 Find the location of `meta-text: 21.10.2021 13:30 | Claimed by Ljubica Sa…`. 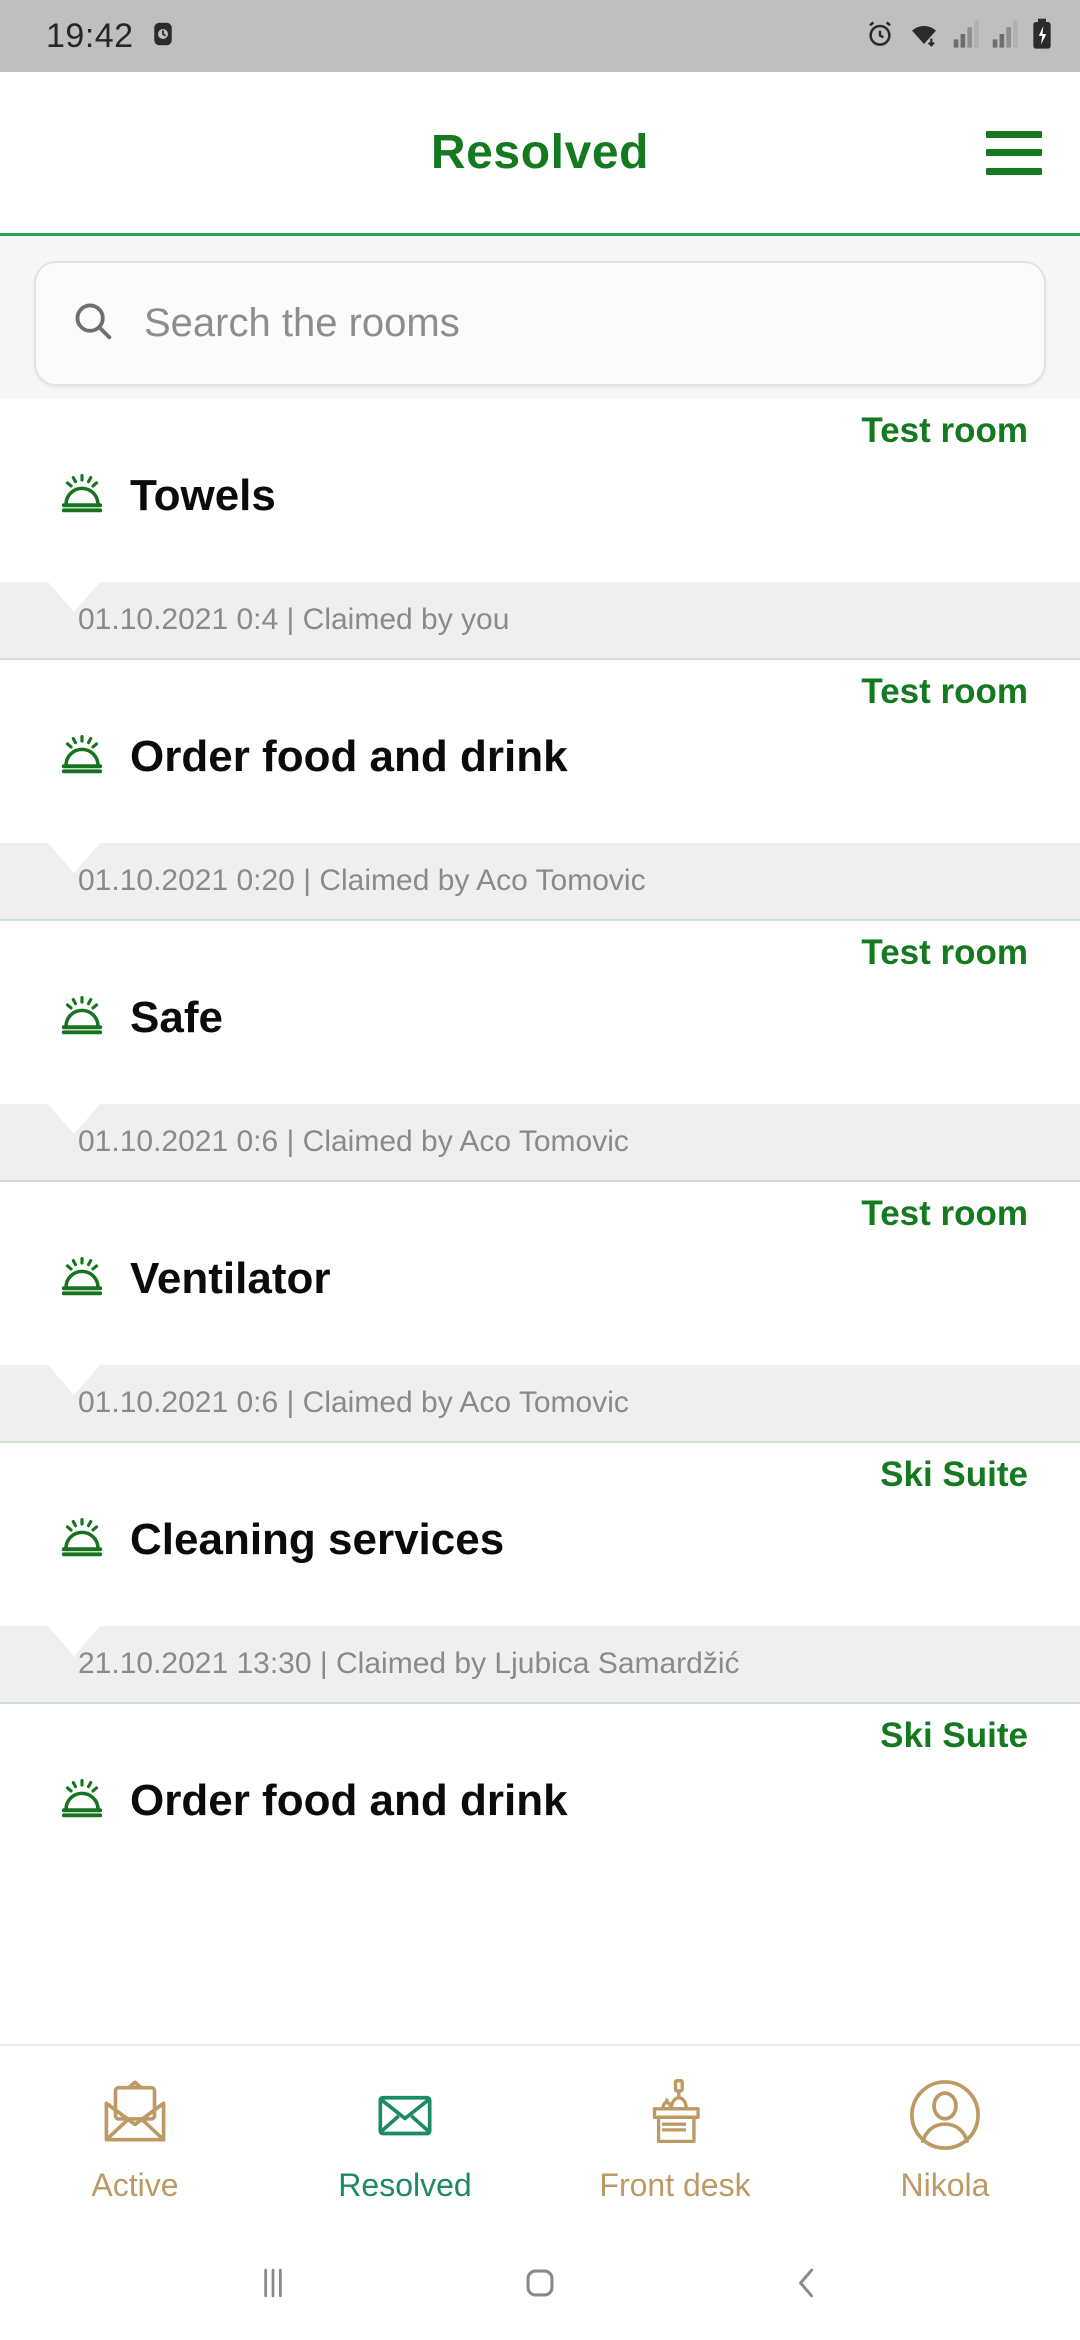

meta-text: 21.10.2021 13:30 | Claimed by Ljubica Sa… is located at coordinates (409, 1663).